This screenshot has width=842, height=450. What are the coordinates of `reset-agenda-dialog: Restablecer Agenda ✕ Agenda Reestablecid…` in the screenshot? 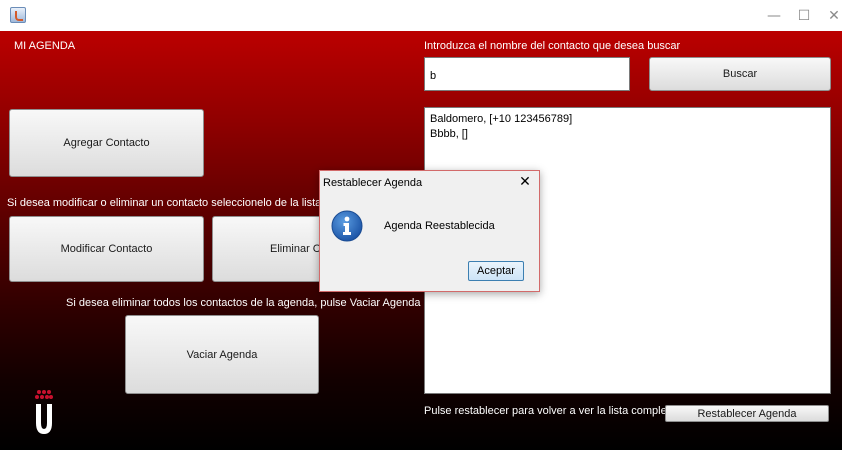 It's located at (429, 231).